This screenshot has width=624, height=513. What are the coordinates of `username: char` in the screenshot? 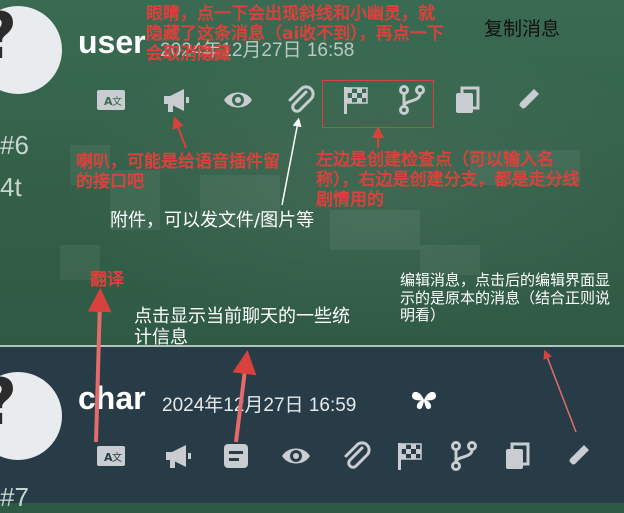 It's located at (112, 398).